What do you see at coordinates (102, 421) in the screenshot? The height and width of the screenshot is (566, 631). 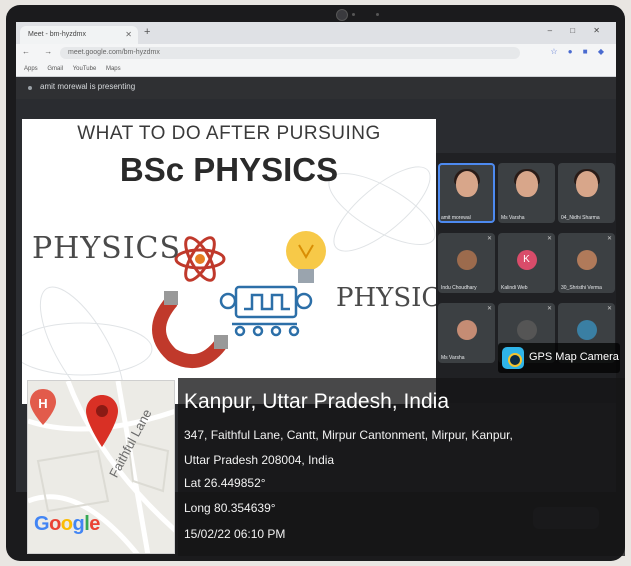 I see `location-pin-icon` at bounding box center [102, 421].